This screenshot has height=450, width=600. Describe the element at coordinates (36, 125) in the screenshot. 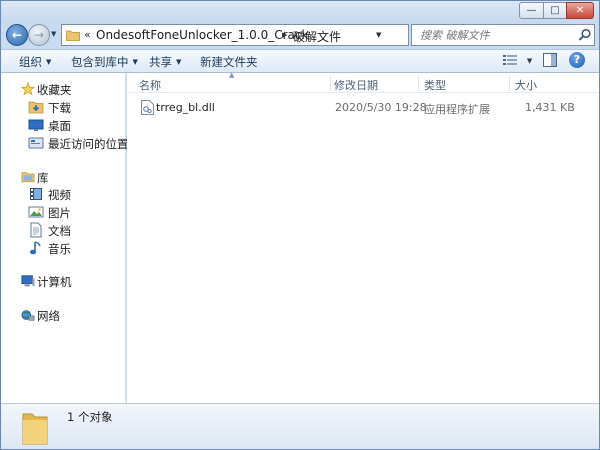

I see `desktop-icon` at that location.